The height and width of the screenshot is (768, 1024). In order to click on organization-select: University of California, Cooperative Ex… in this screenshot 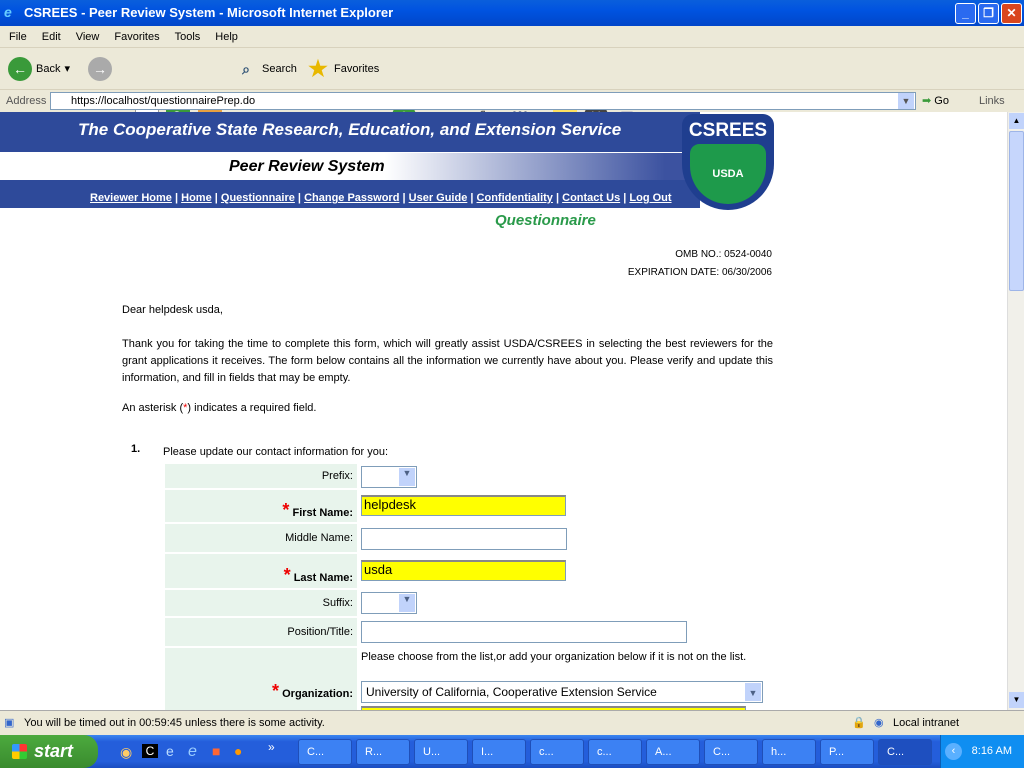, I will do `click(562, 692)`.